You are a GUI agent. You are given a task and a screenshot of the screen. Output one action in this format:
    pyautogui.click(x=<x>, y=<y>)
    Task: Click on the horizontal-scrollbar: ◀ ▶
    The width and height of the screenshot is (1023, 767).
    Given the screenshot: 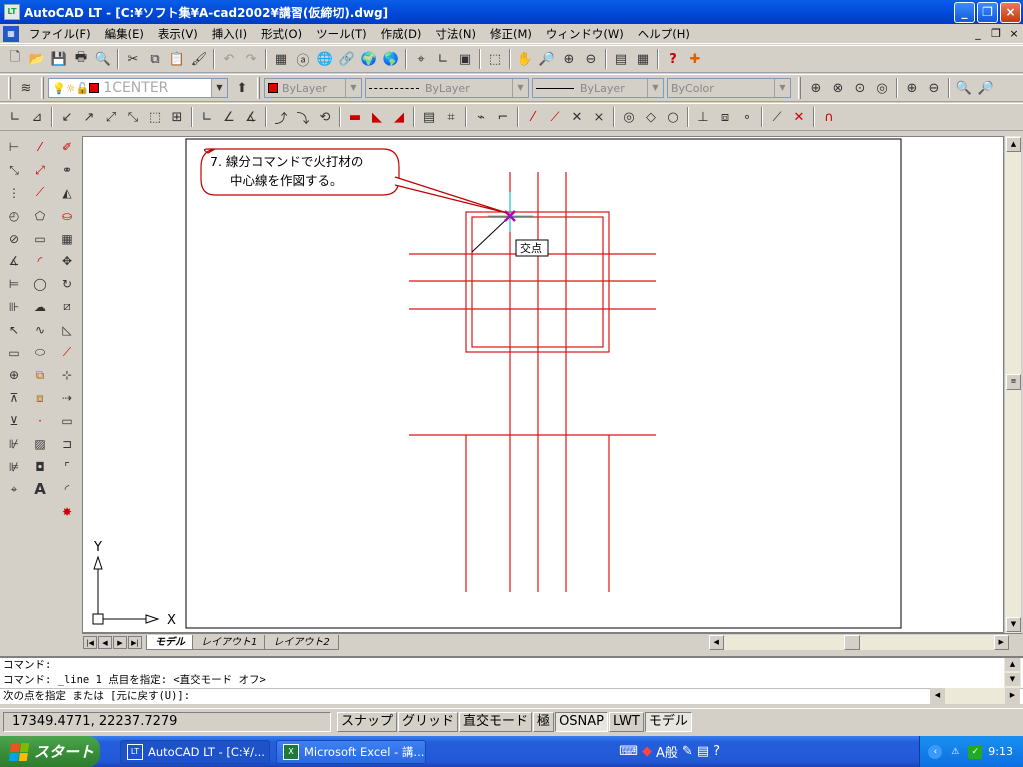 What is the action you would take?
    pyautogui.click(x=858, y=642)
    